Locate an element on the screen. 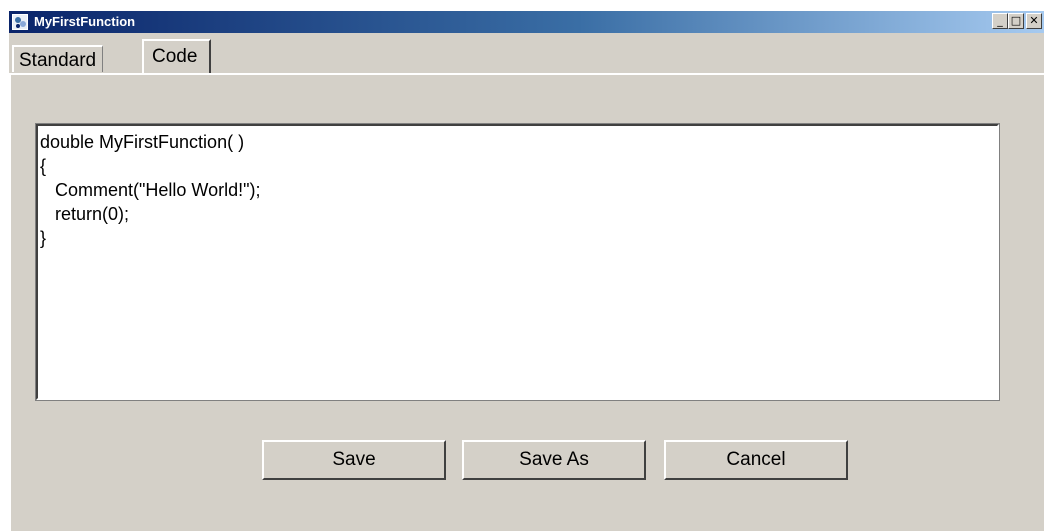 This screenshot has height=531, width=1044. save-as-button: Save As is located at coordinates (554, 460).